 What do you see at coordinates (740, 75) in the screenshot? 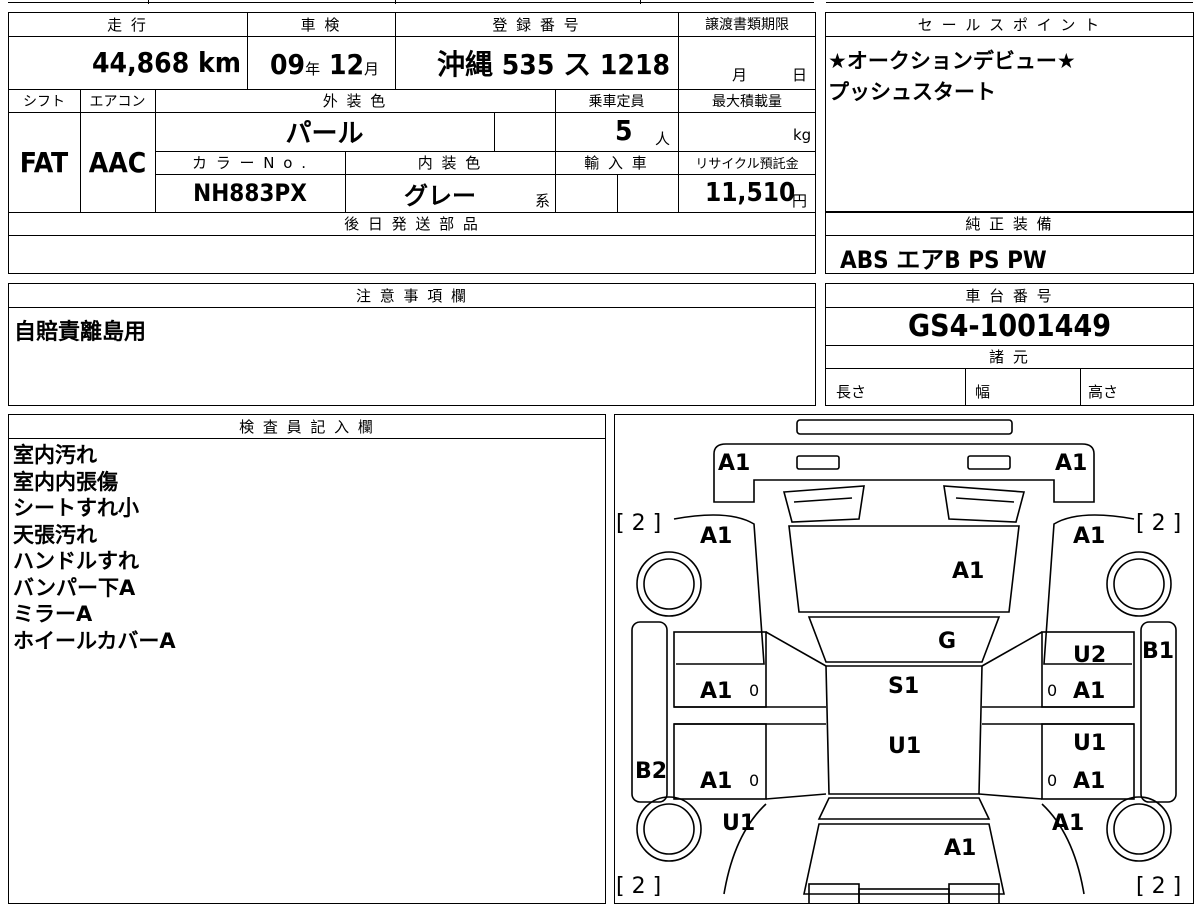
I see `transfer-month-unit: 月` at bounding box center [740, 75].